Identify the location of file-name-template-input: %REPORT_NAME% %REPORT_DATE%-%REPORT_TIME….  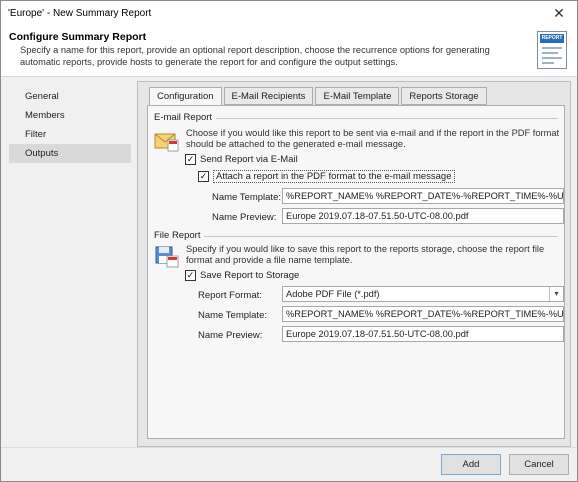
(423, 314).